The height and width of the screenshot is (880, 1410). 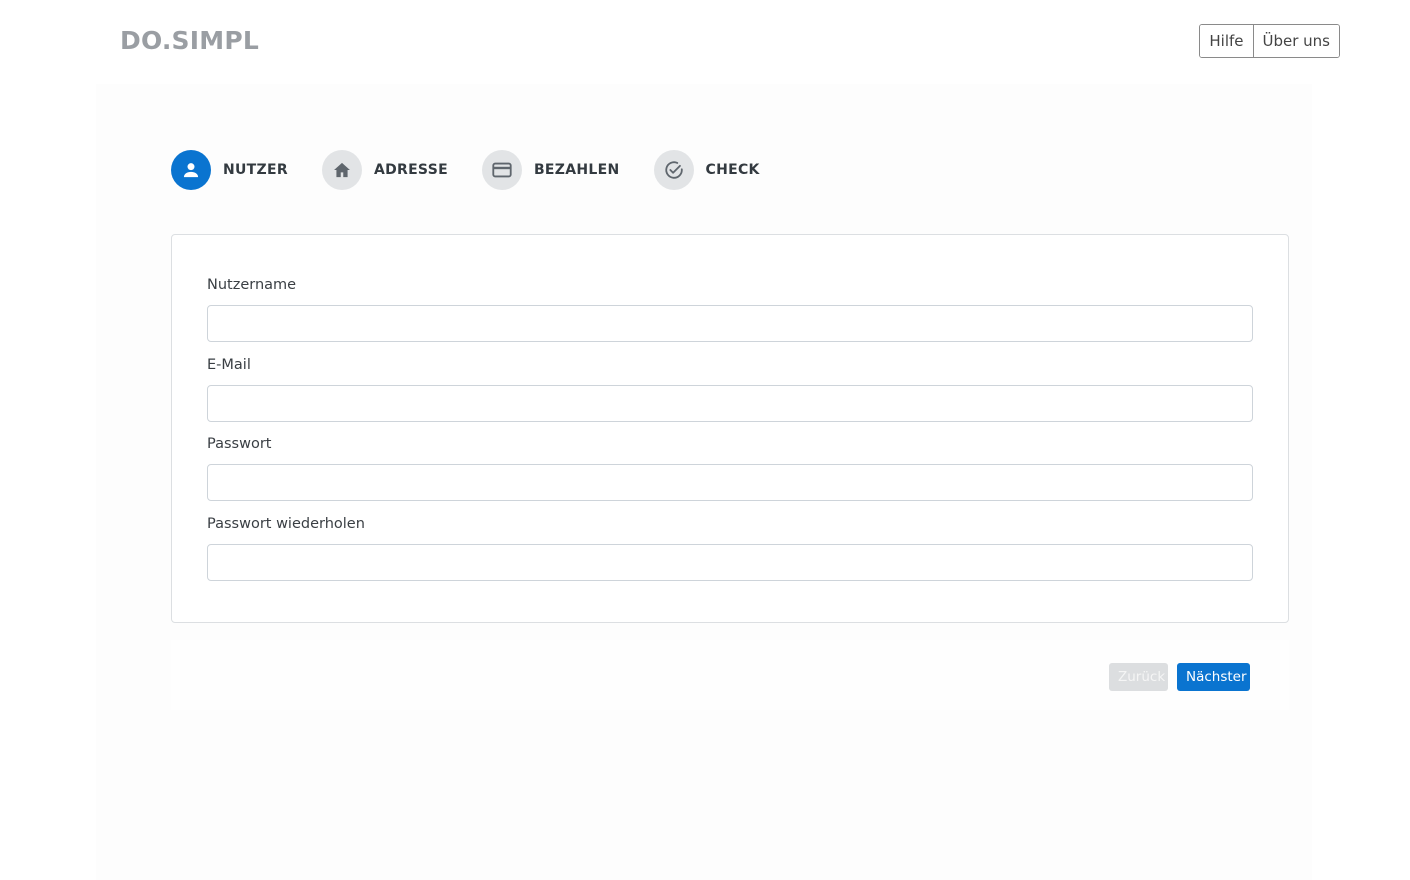 I want to click on password-repeat-field-group: Passwort wiederholen, so click(x=730, y=548).